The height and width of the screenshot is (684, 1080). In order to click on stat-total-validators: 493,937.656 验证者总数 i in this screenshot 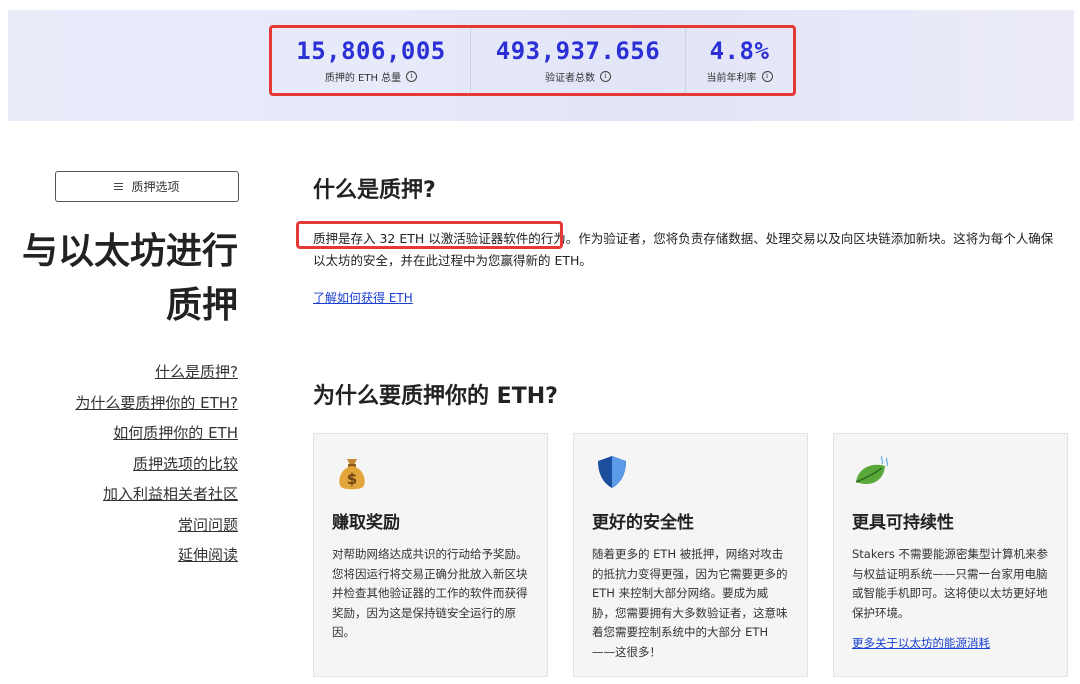, I will do `click(578, 60)`.